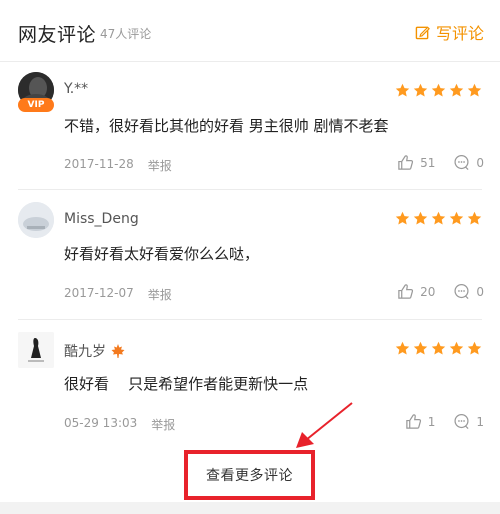  I want to click on like-count: 1, so click(431, 421).